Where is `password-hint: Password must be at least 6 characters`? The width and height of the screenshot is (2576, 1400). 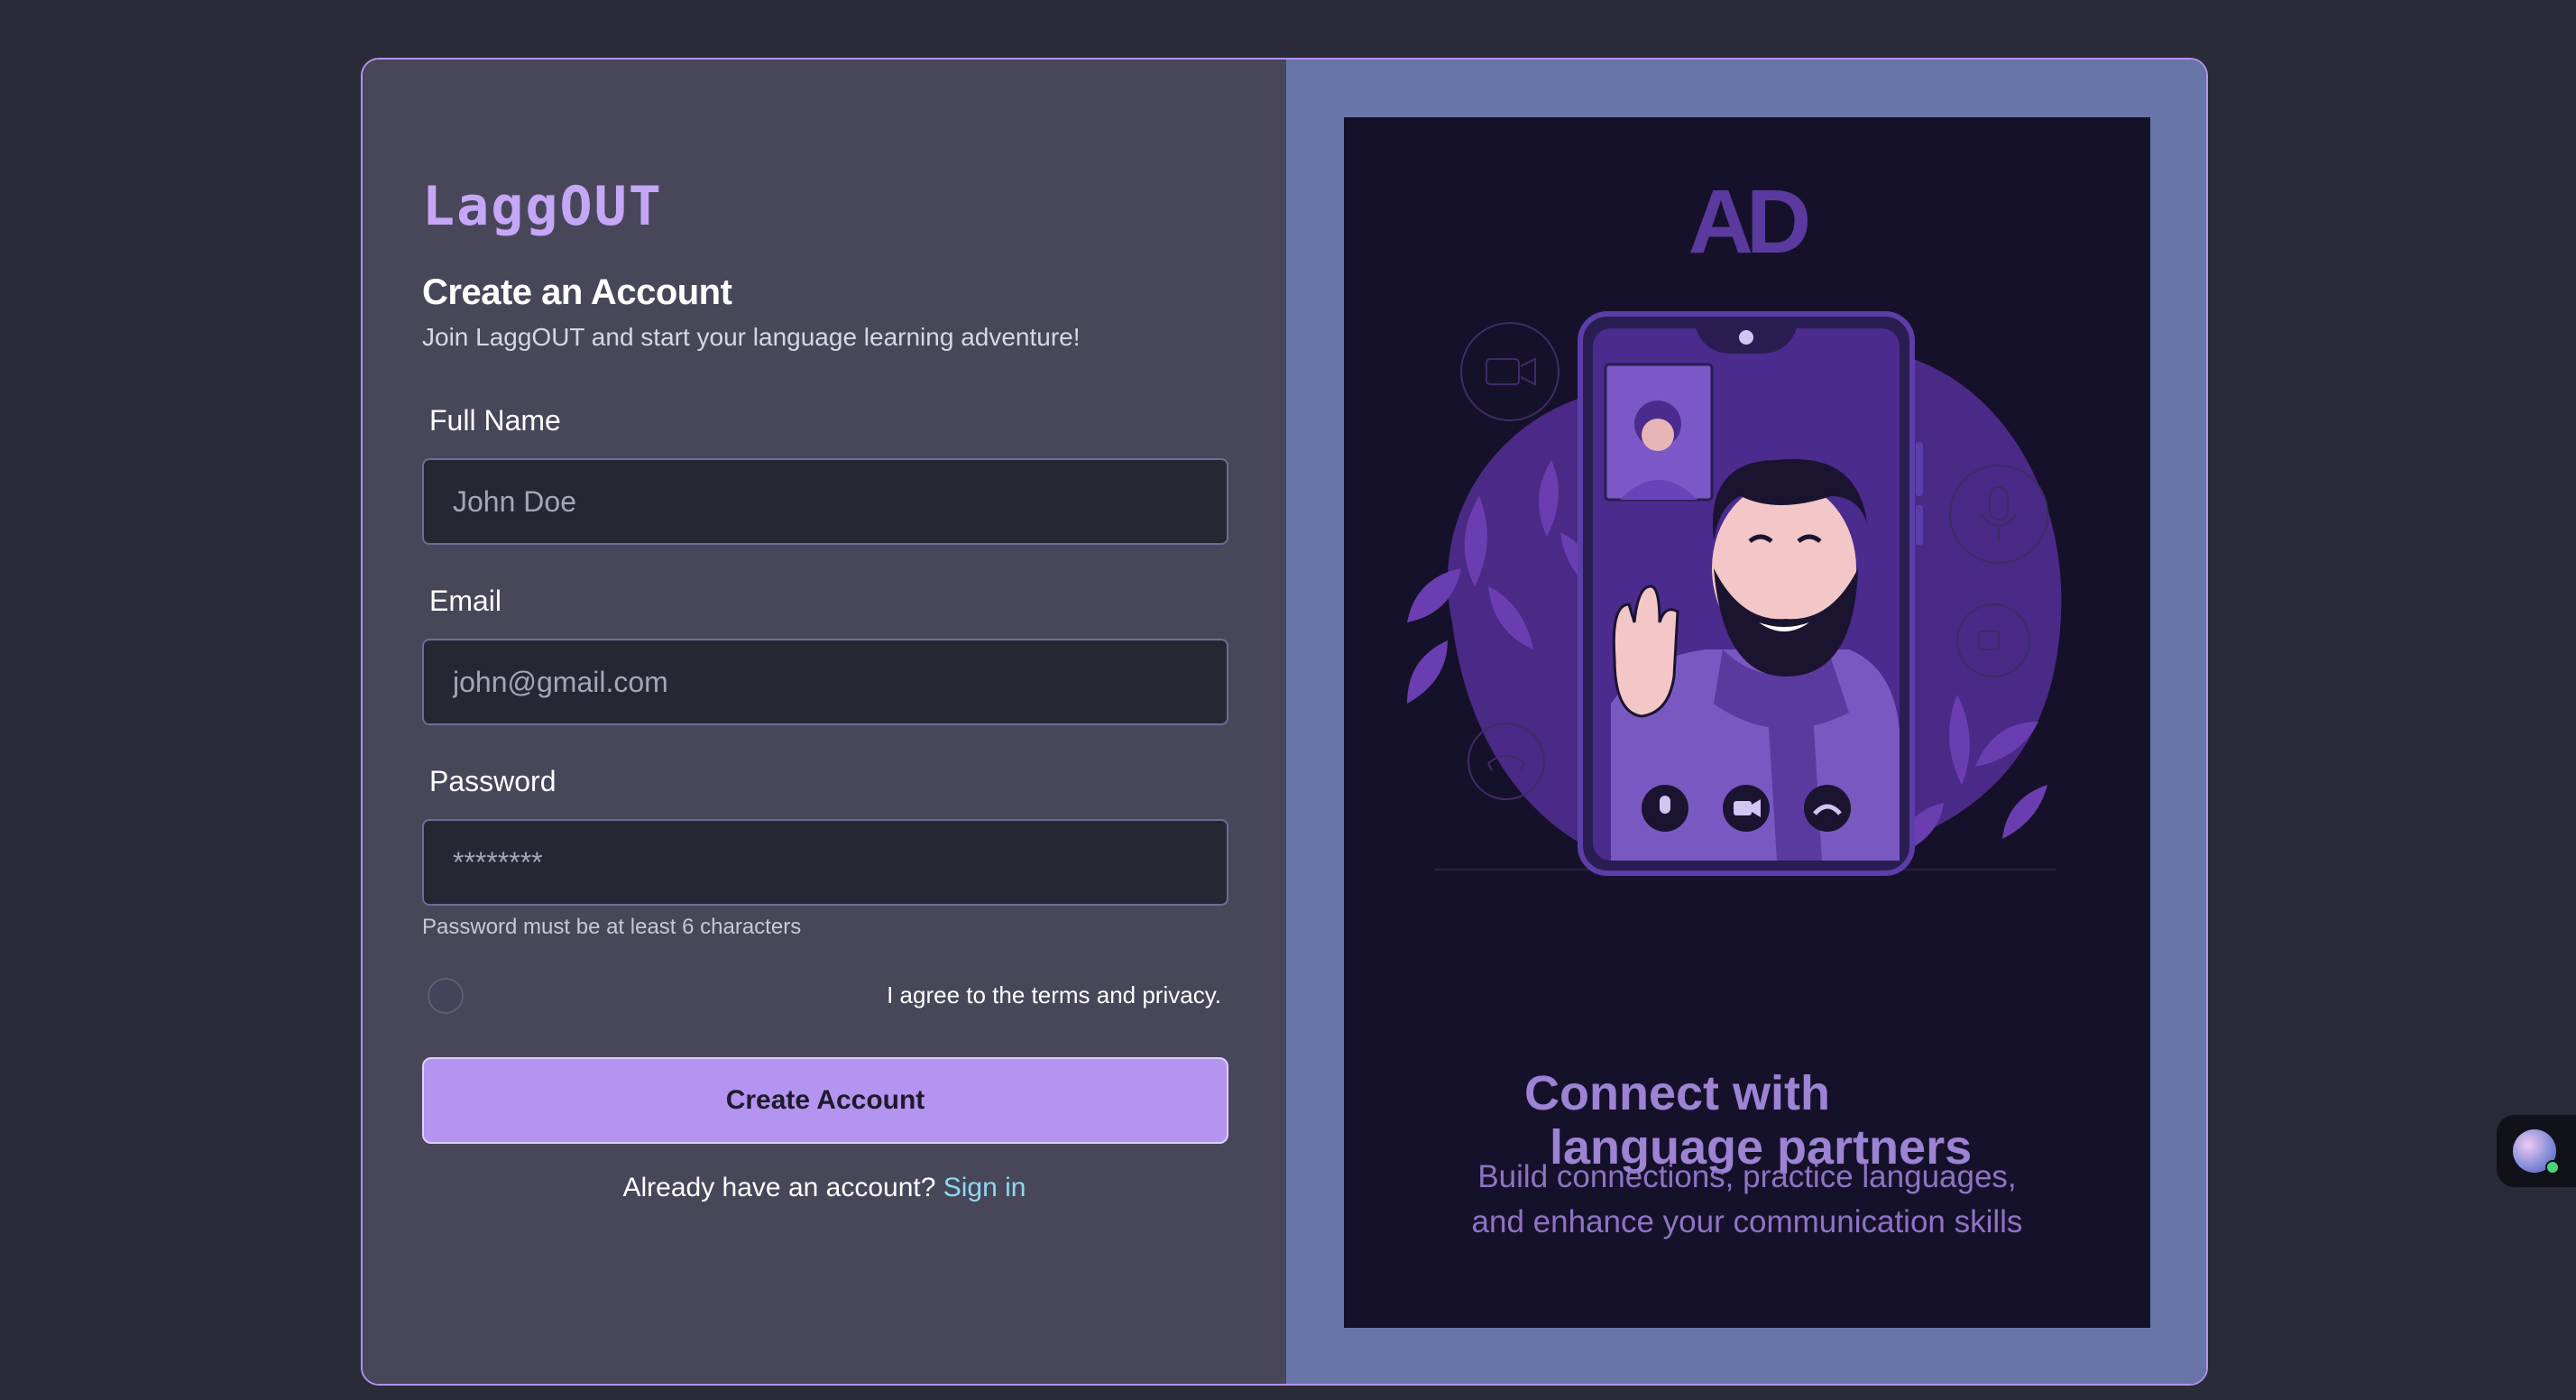
password-hint: Password must be at least 6 characters is located at coordinates (612, 927).